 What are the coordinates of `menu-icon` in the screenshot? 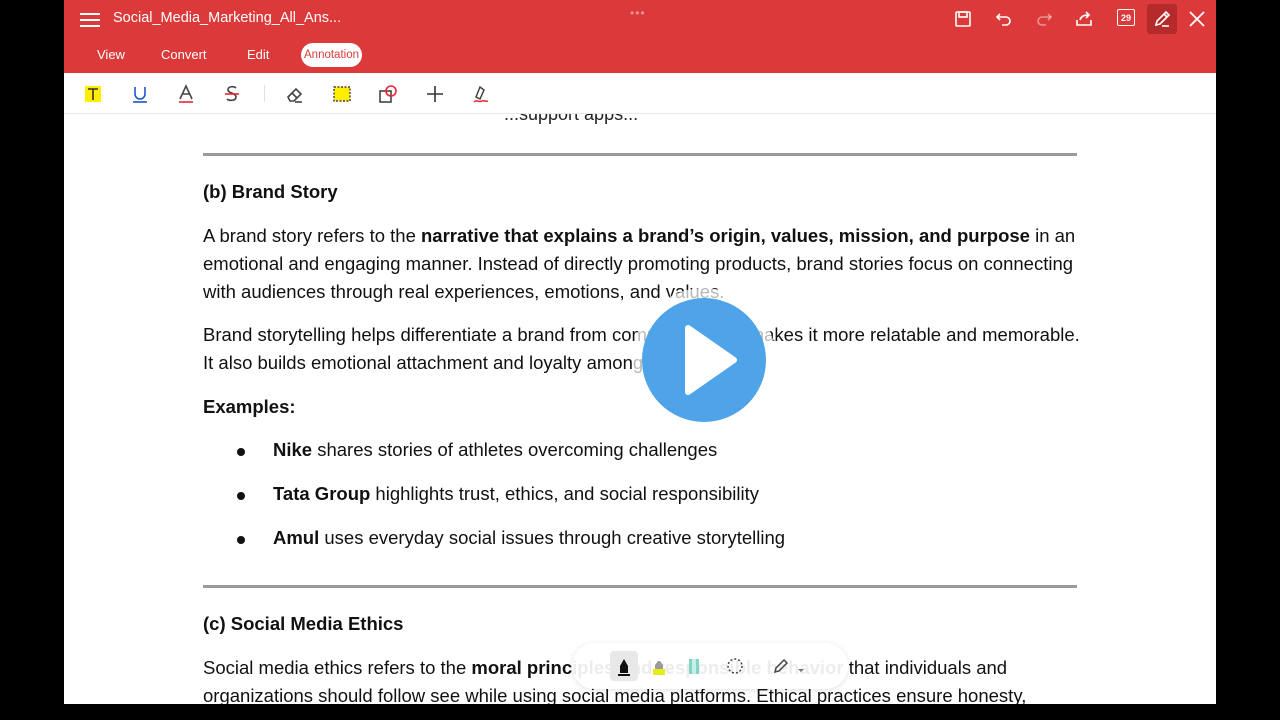 It's located at (90, 19).